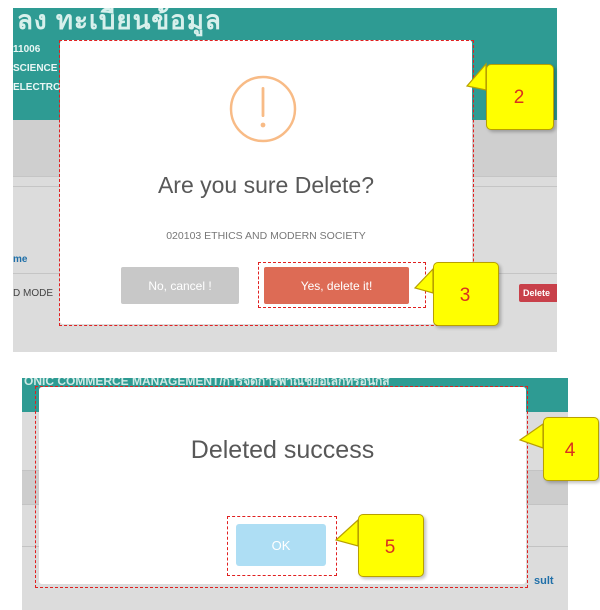 Image resolution: width=600 pixels, height=610 pixels. I want to click on highlight-delete-button, so click(342, 285).